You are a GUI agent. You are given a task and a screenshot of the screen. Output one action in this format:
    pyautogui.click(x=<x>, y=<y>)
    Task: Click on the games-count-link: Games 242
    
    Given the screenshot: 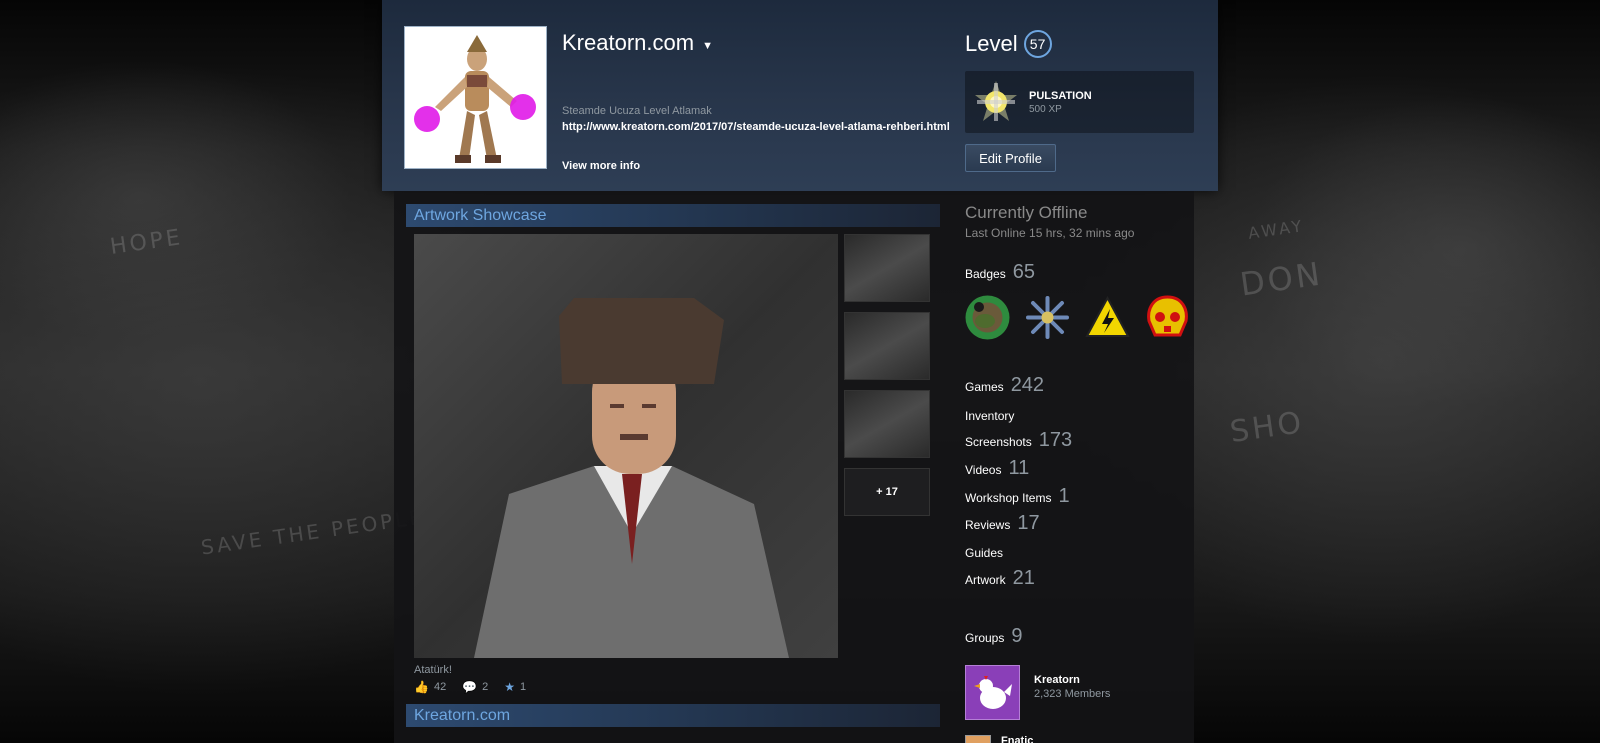 What is the action you would take?
    pyautogui.click(x=1004, y=385)
    